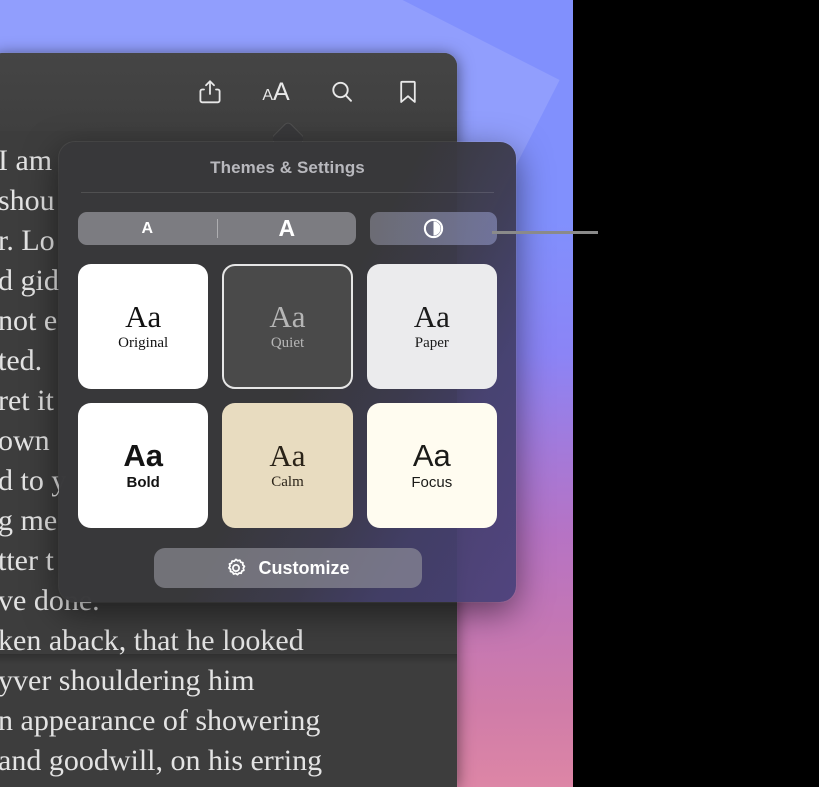 The width and height of the screenshot is (819, 787). I want to click on bookmark-button, so click(408, 92).